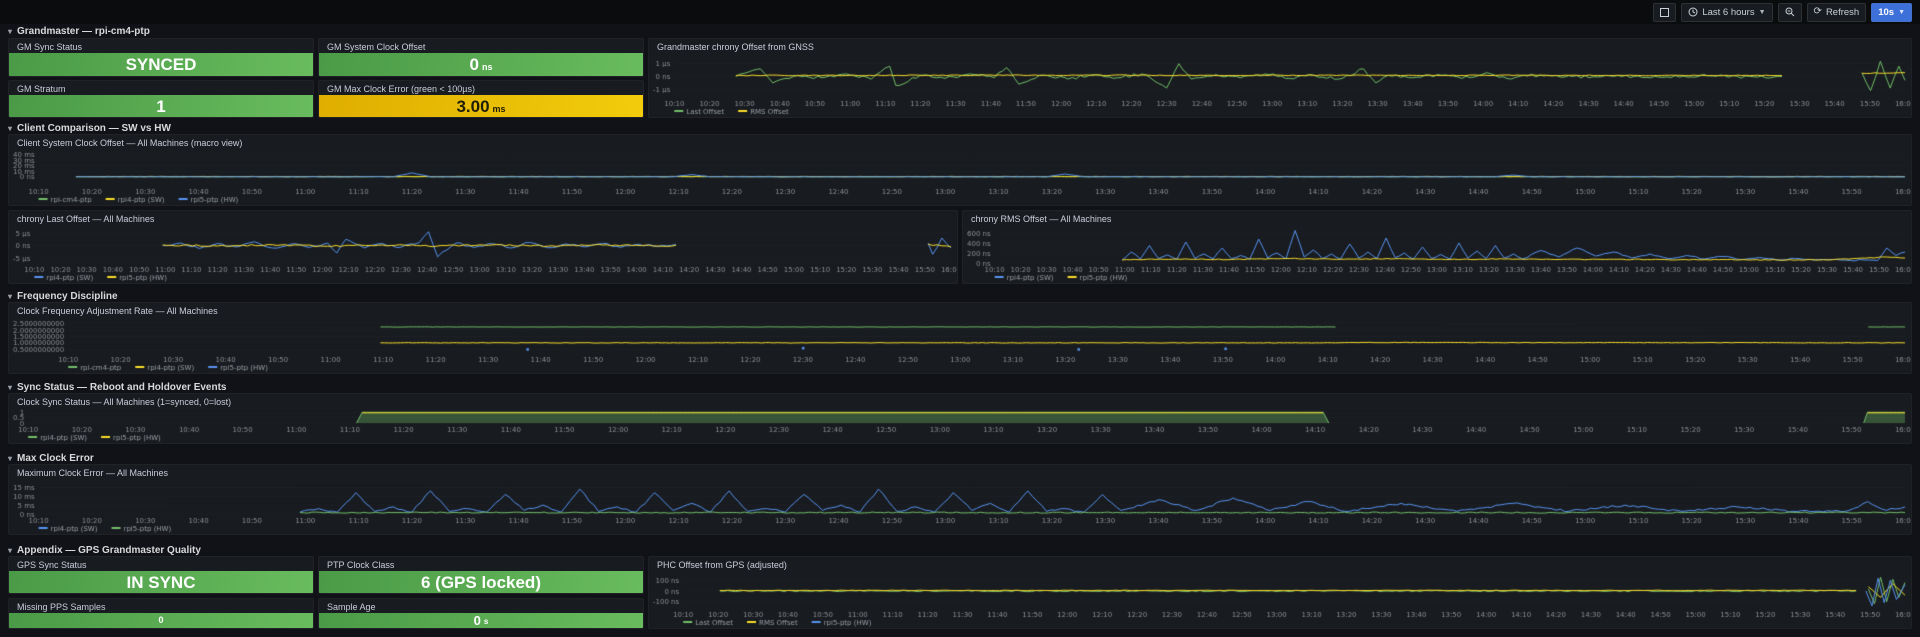 The image size is (1920, 637). I want to click on panel-title: Missing PPS Samples, so click(161, 606).